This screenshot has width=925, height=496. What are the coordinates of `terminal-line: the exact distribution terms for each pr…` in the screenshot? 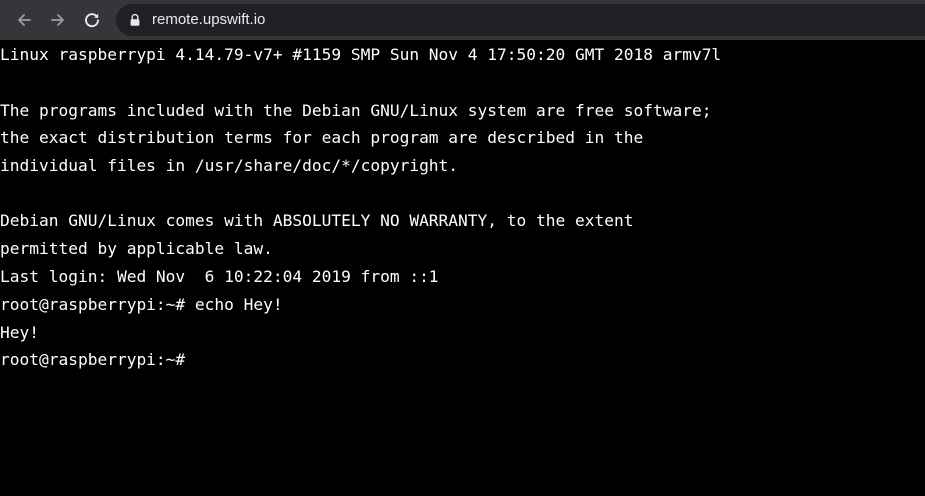 It's located at (322, 137).